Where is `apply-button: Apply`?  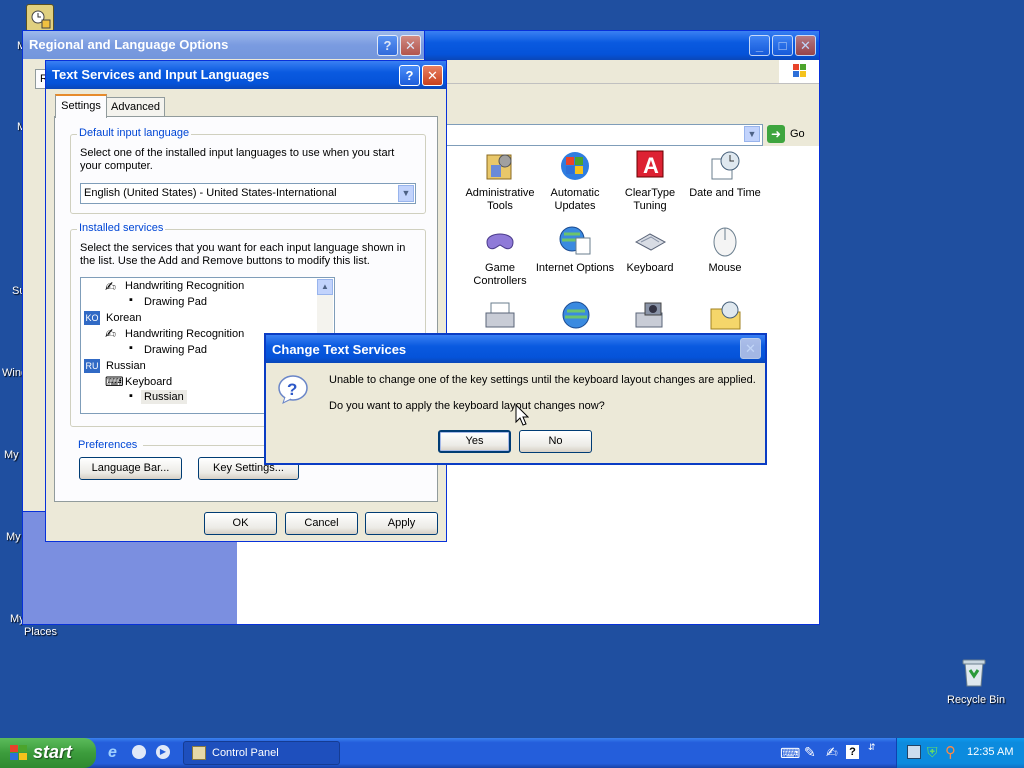 apply-button: Apply is located at coordinates (401, 523).